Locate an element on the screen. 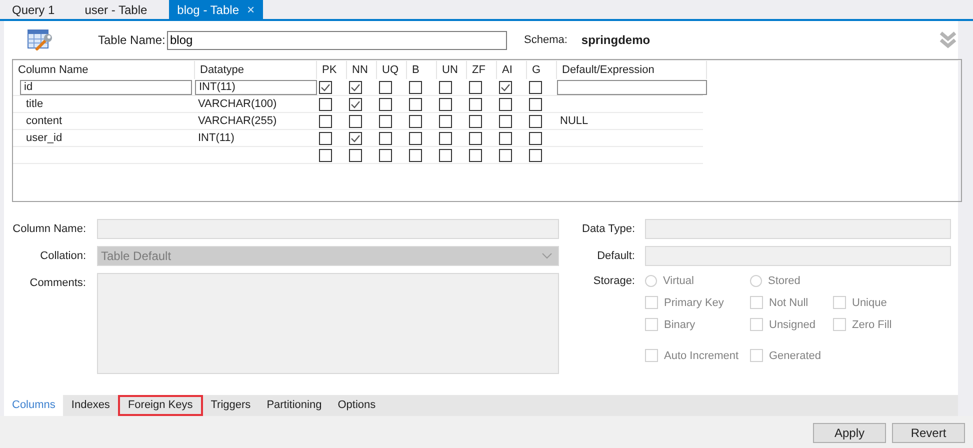  column-header: PK is located at coordinates (332, 70).